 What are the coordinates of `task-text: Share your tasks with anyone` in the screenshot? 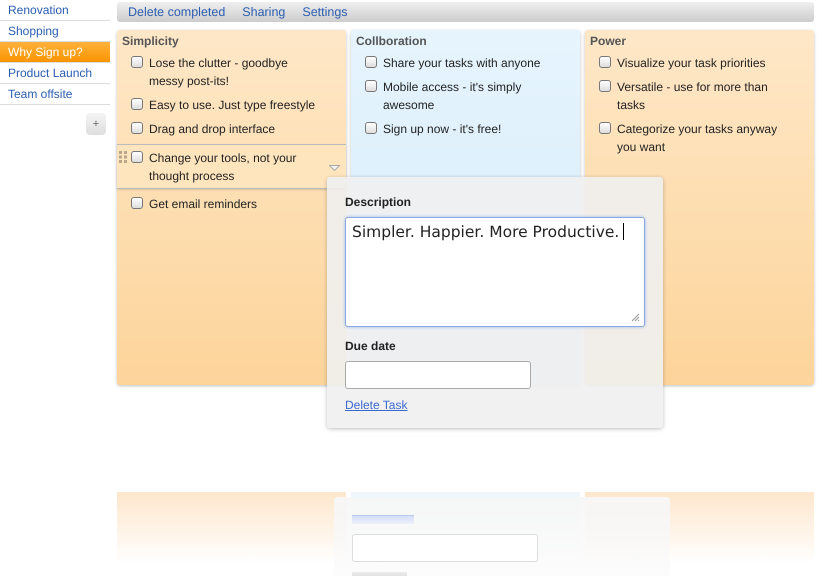 It's located at (462, 63).